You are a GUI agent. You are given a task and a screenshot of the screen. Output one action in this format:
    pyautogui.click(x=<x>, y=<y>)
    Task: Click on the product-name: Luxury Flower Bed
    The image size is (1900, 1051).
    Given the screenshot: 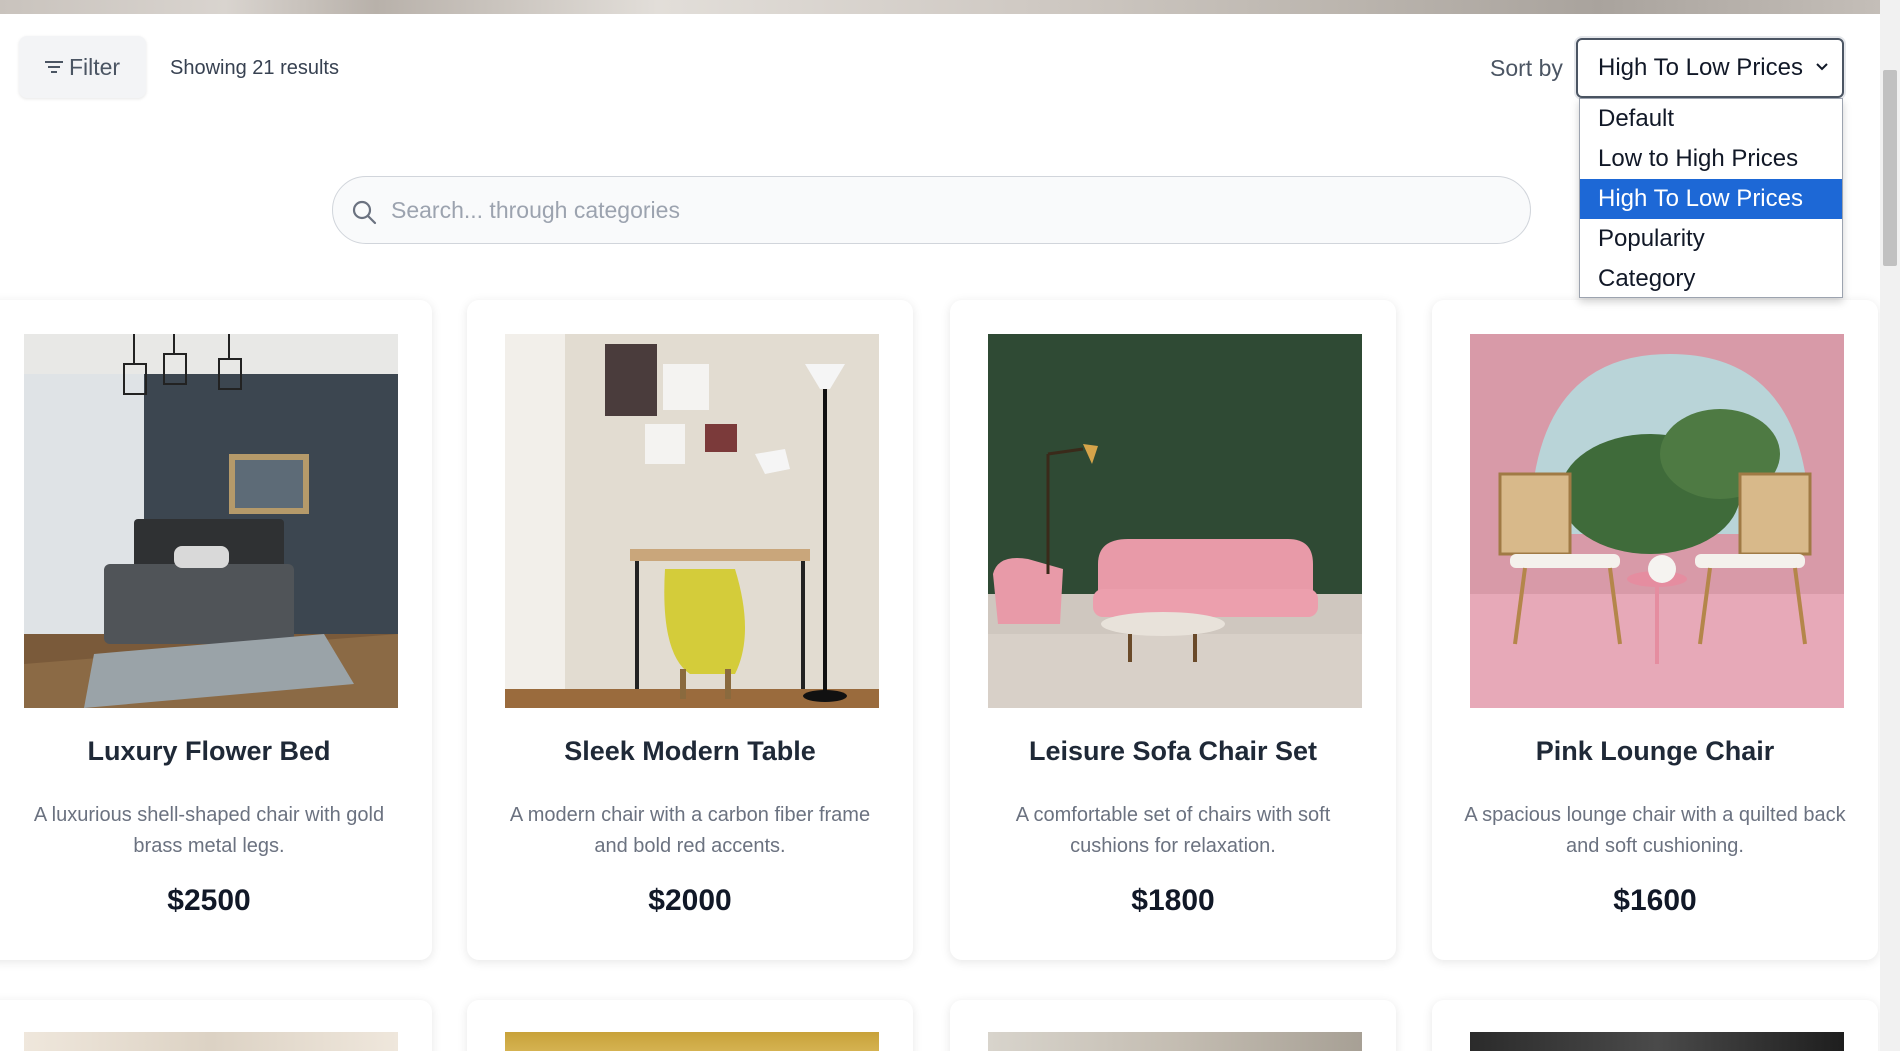 What is the action you would take?
    pyautogui.click(x=209, y=751)
    